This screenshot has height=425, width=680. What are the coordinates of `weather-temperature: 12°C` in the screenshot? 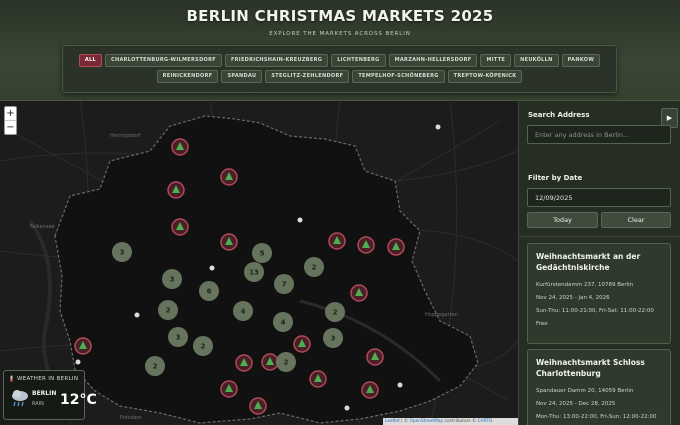 It's located at (78, 400).